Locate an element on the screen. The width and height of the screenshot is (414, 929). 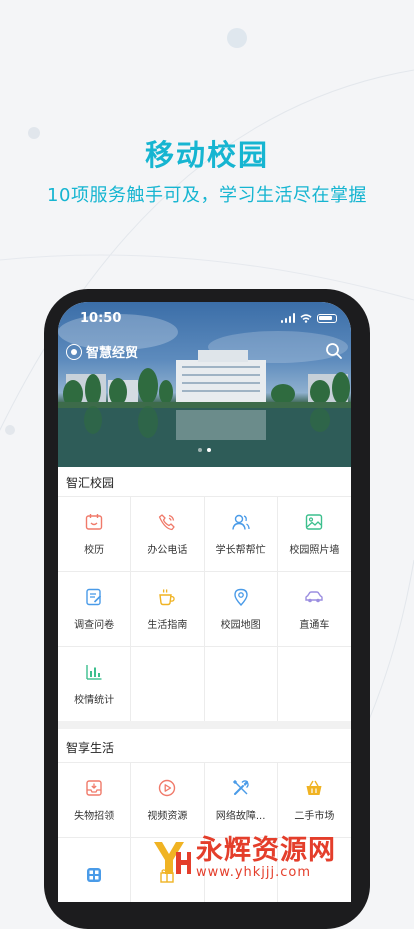
watermark: 永辉资源网 www.yhkjjj.com is located at coordinates (243, 858).